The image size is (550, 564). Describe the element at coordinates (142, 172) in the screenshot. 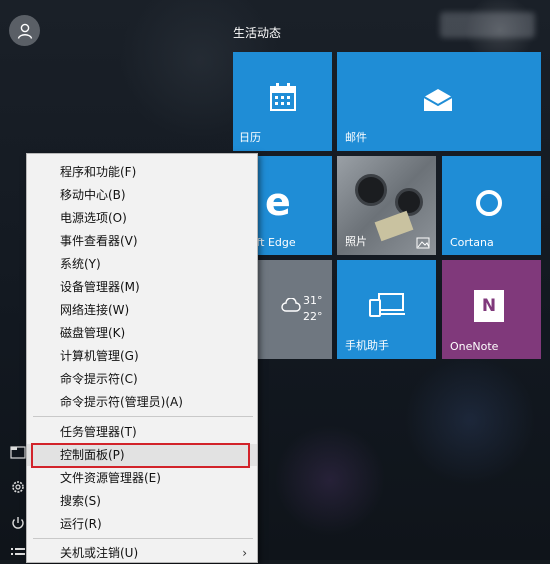

I see `menu-item-programs-features: 程序和功能(F)` at that location.